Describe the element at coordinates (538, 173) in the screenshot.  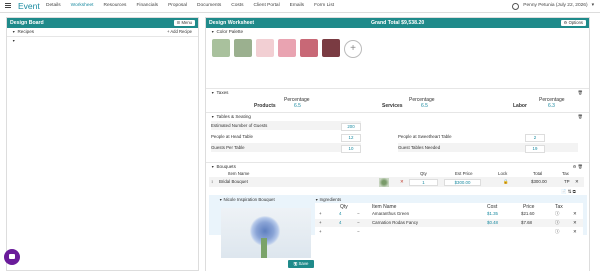
I see `col-total: Total` at that location.